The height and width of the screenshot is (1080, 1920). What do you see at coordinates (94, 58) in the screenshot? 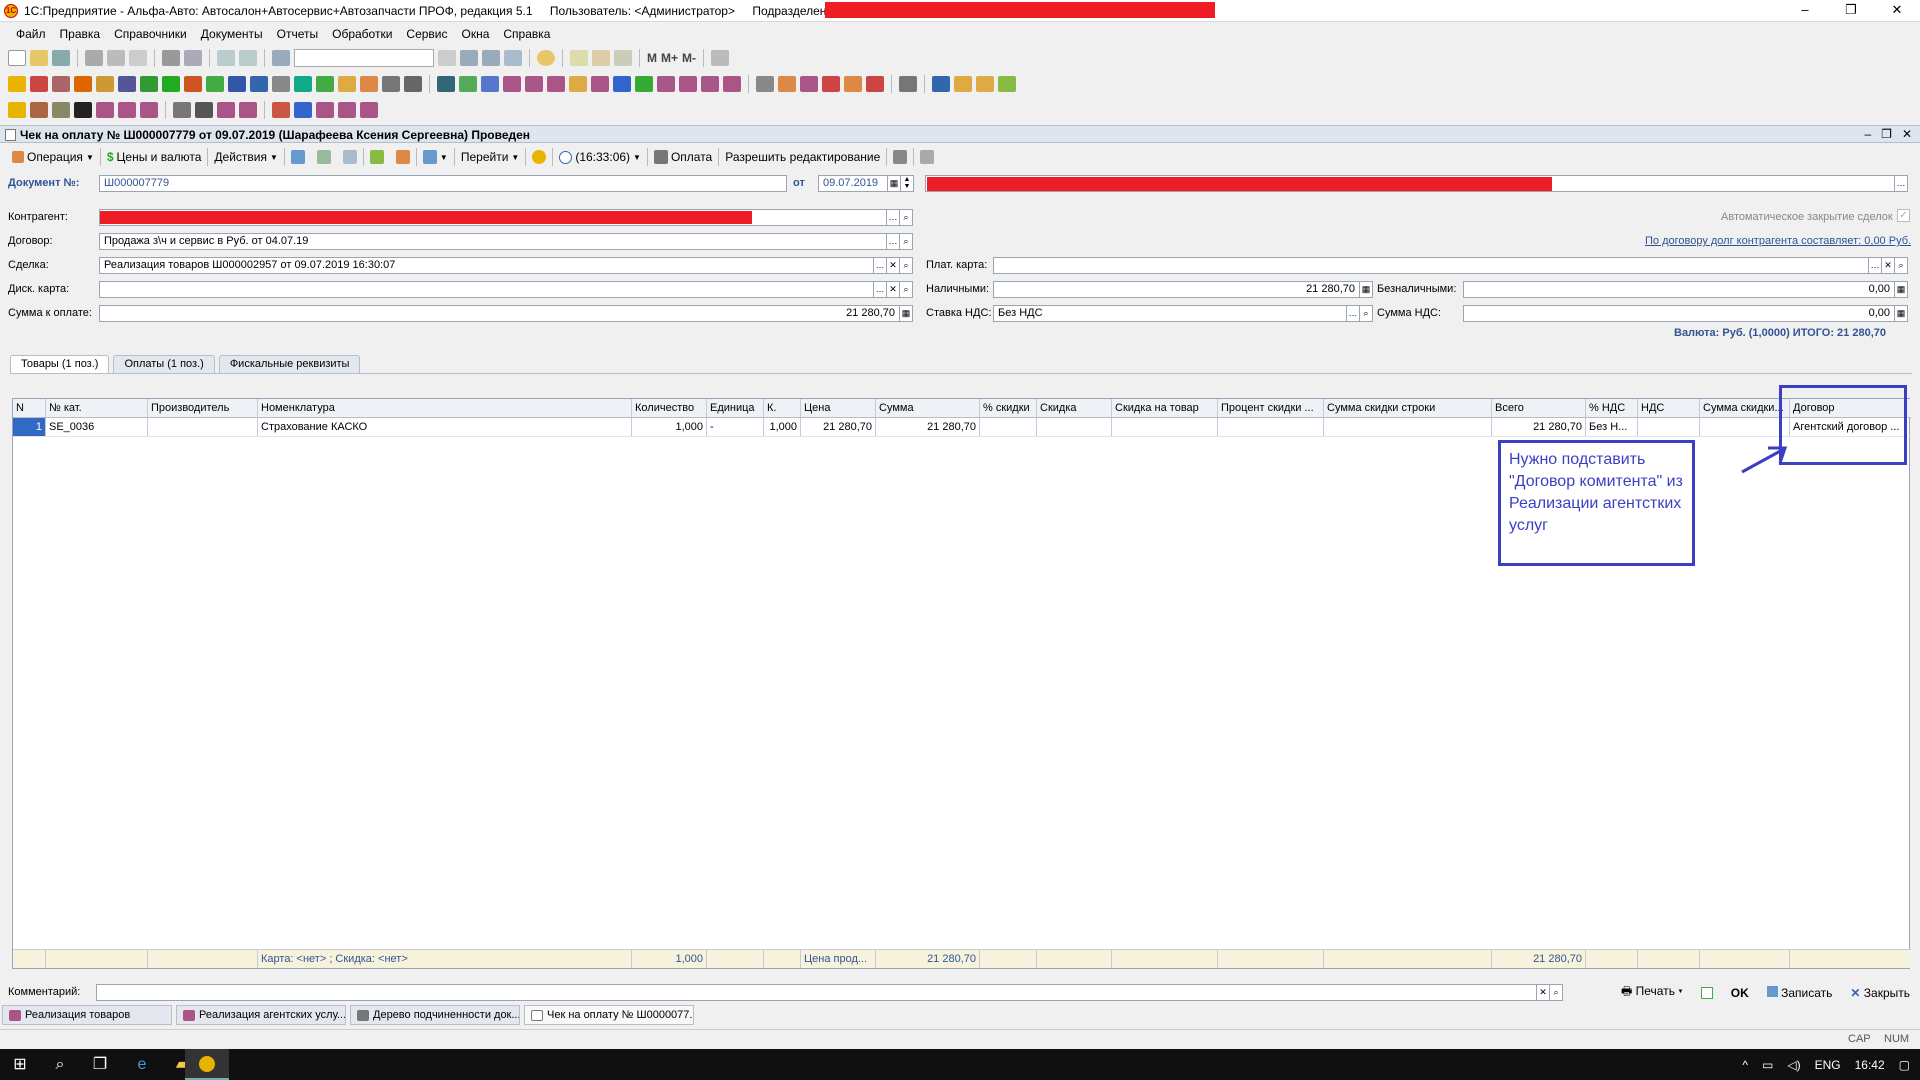
I see `cut-icon` at bounding box center [94, 58].